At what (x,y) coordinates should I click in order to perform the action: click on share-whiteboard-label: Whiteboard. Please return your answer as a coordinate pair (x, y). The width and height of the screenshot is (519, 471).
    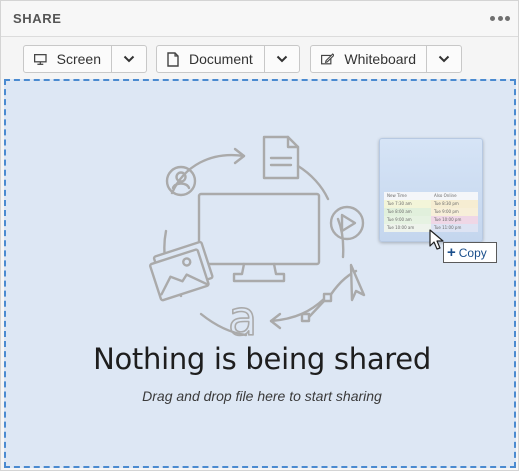
    Looking at the image, I should click on (380, 59).